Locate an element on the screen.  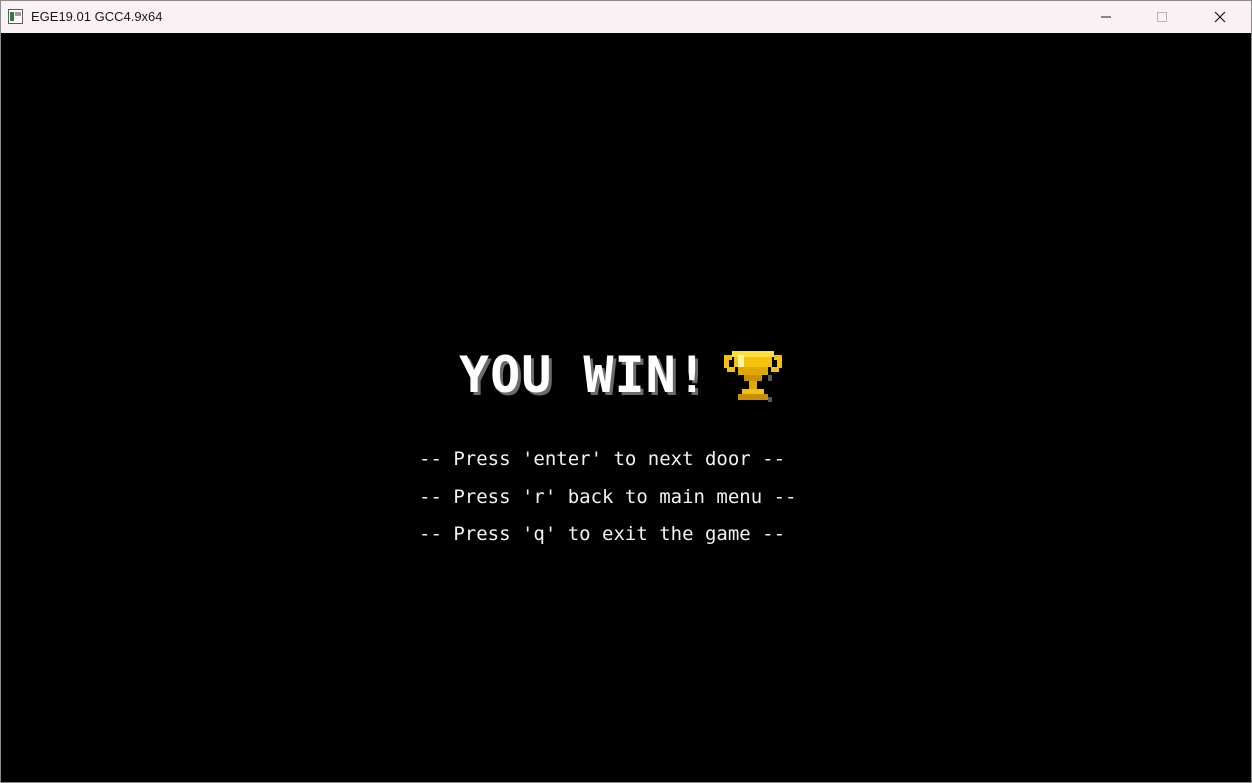
window-title: EGE19.01 GCC4.9x64 is located at coordinates (97, 16).